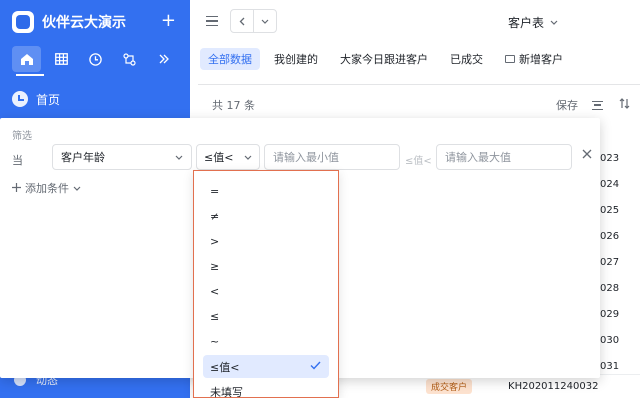 The height and width of the screenshot is (398, 640). What do you see at coordinates (266, 341) in the screenshot?
I see `menu-item-between: ~` at bounding box center [266, 341].